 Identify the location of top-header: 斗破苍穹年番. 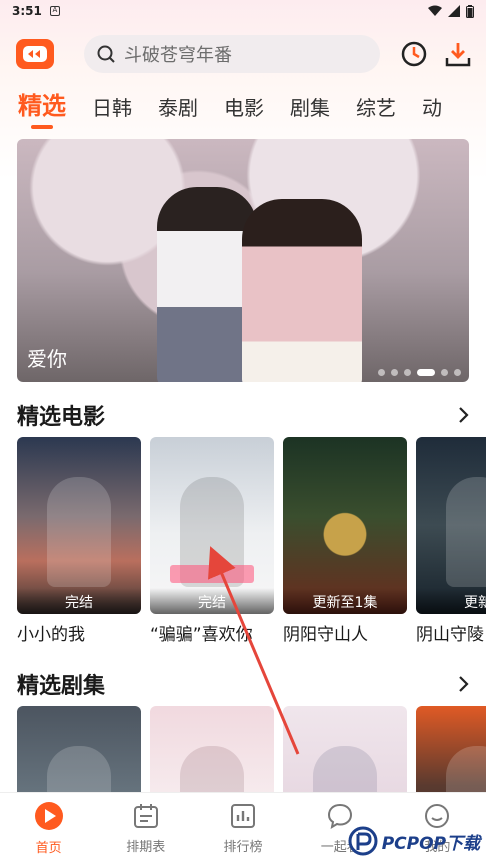
(244, 54).